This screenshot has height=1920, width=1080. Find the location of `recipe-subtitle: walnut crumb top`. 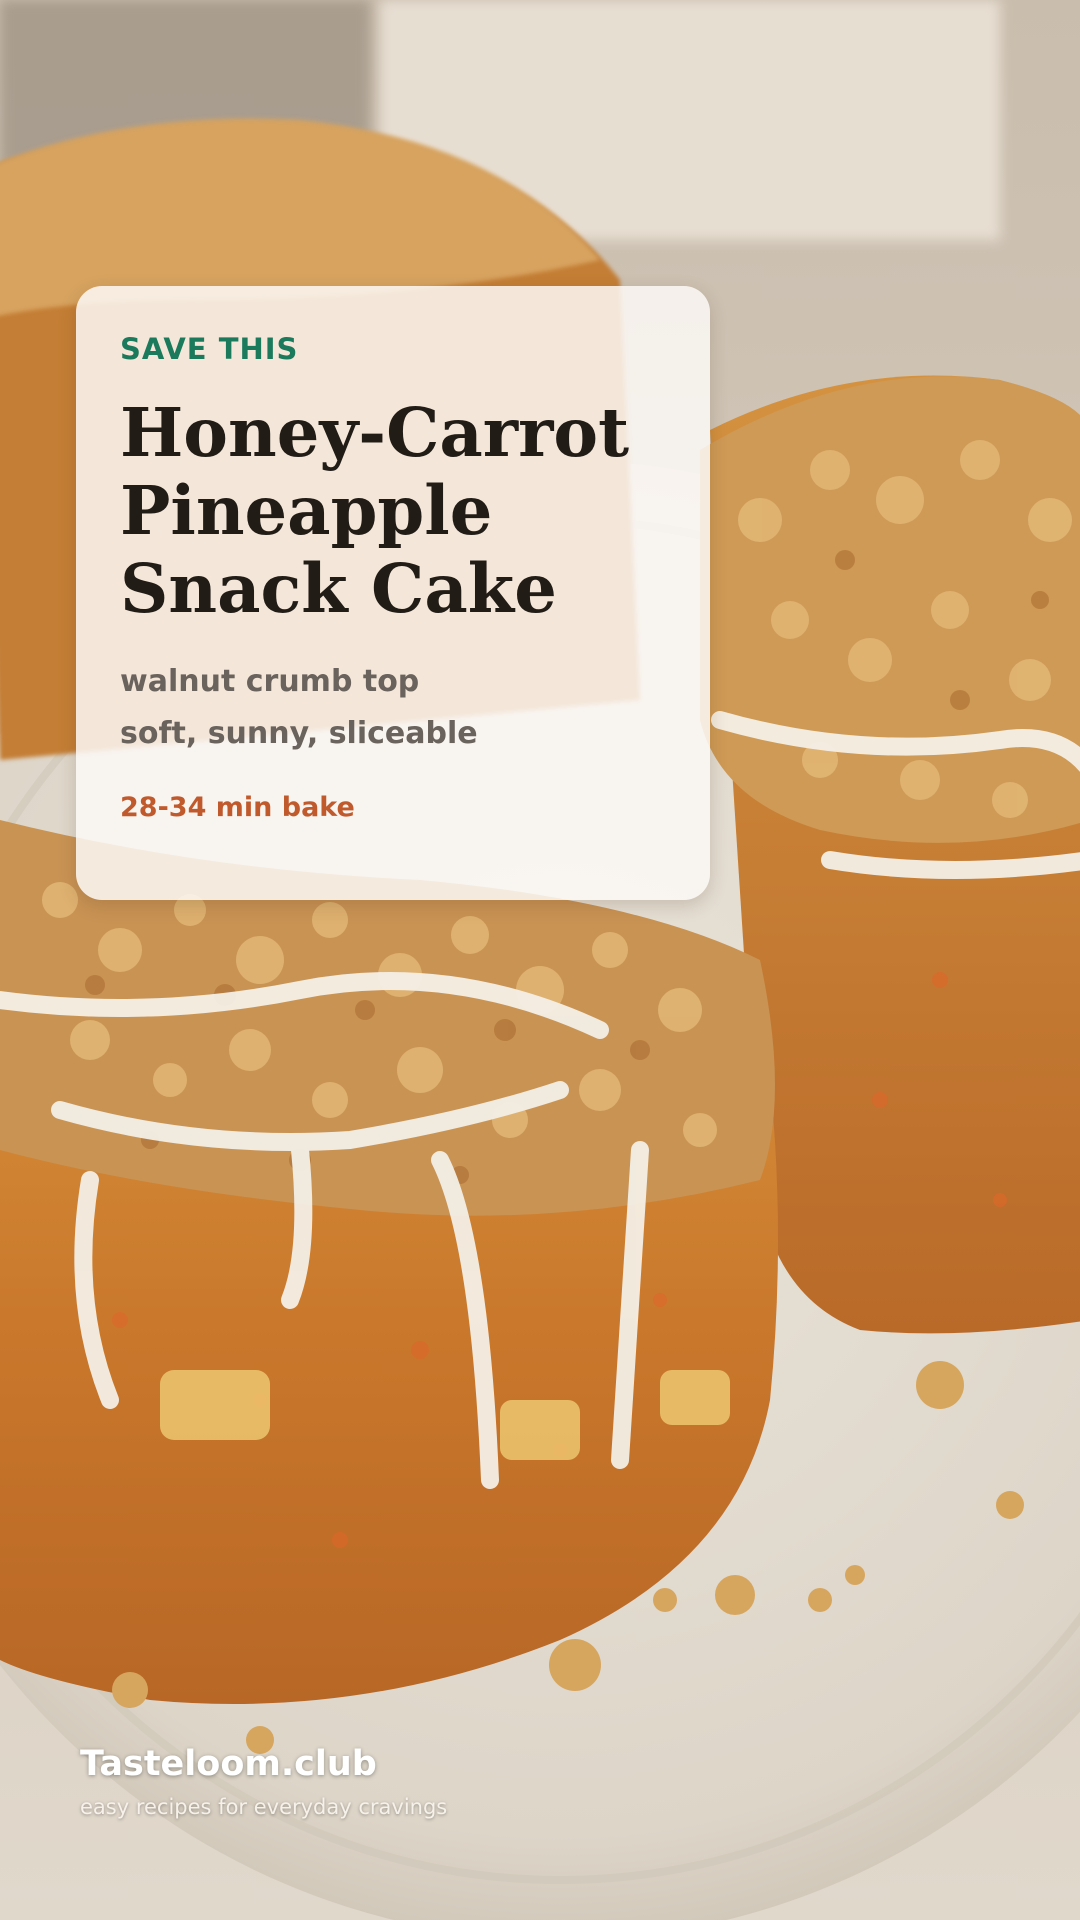

recipe-subtitle: walnut crumb top is located at coordinates (270, 681).